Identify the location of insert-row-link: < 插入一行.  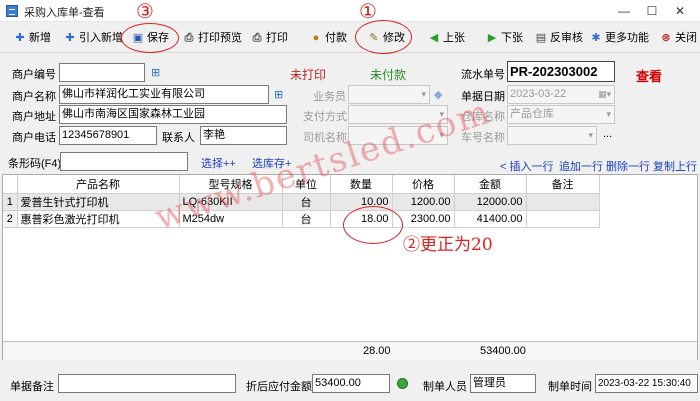
(526, 166).